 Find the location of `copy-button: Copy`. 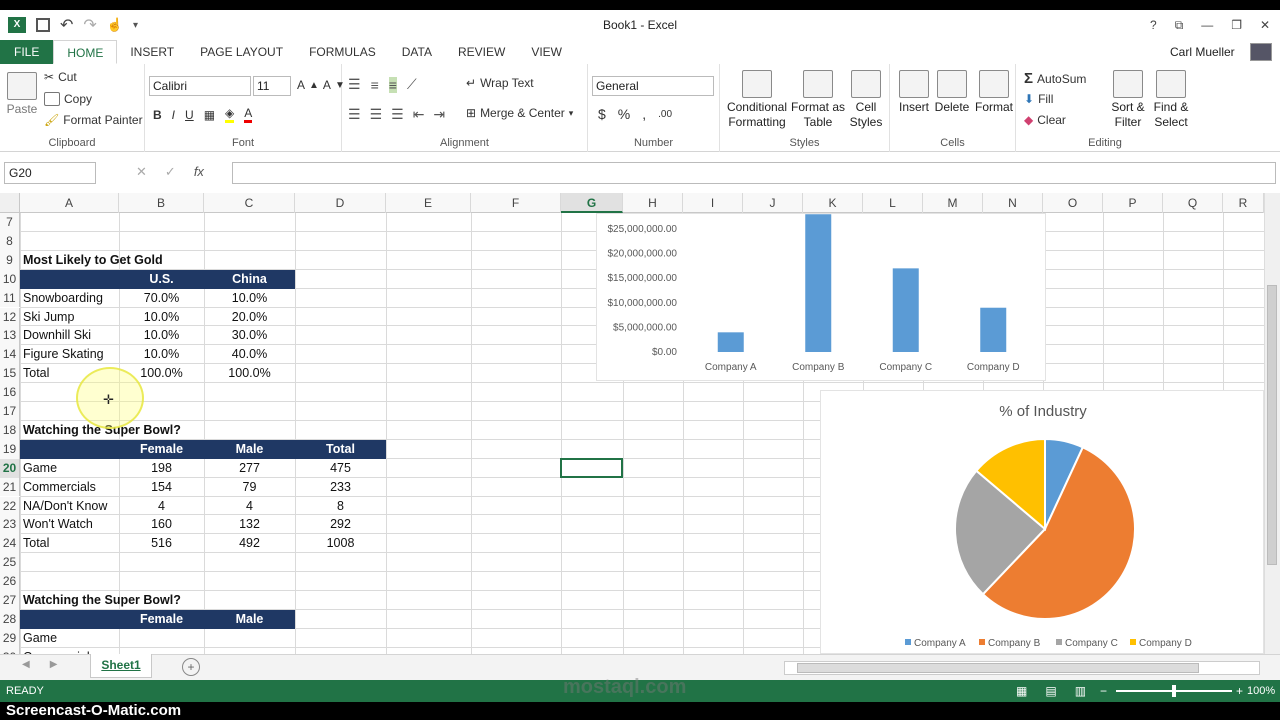

copy-button: Copy is located at coordinates (68, 99).